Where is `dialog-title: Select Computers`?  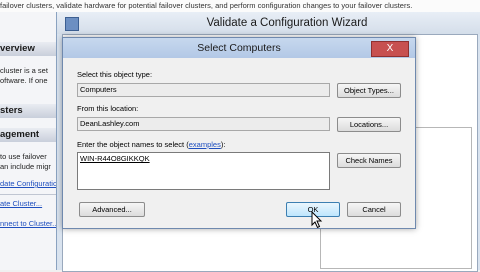 dialog-title: Select Computers is located at coordinates (239, 48).